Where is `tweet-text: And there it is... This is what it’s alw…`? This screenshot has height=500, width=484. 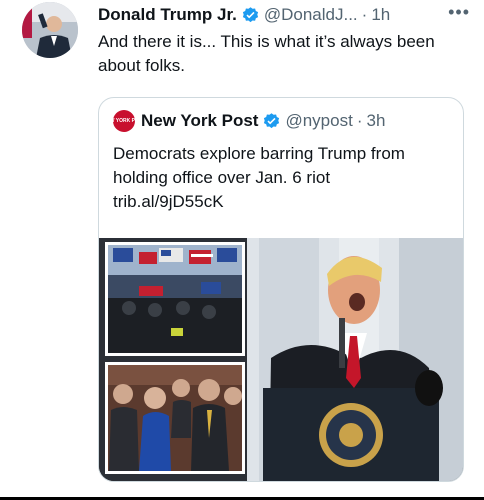
tweet-text: And there it is... This is what it’s alw… is located at coordinates (266, 53).